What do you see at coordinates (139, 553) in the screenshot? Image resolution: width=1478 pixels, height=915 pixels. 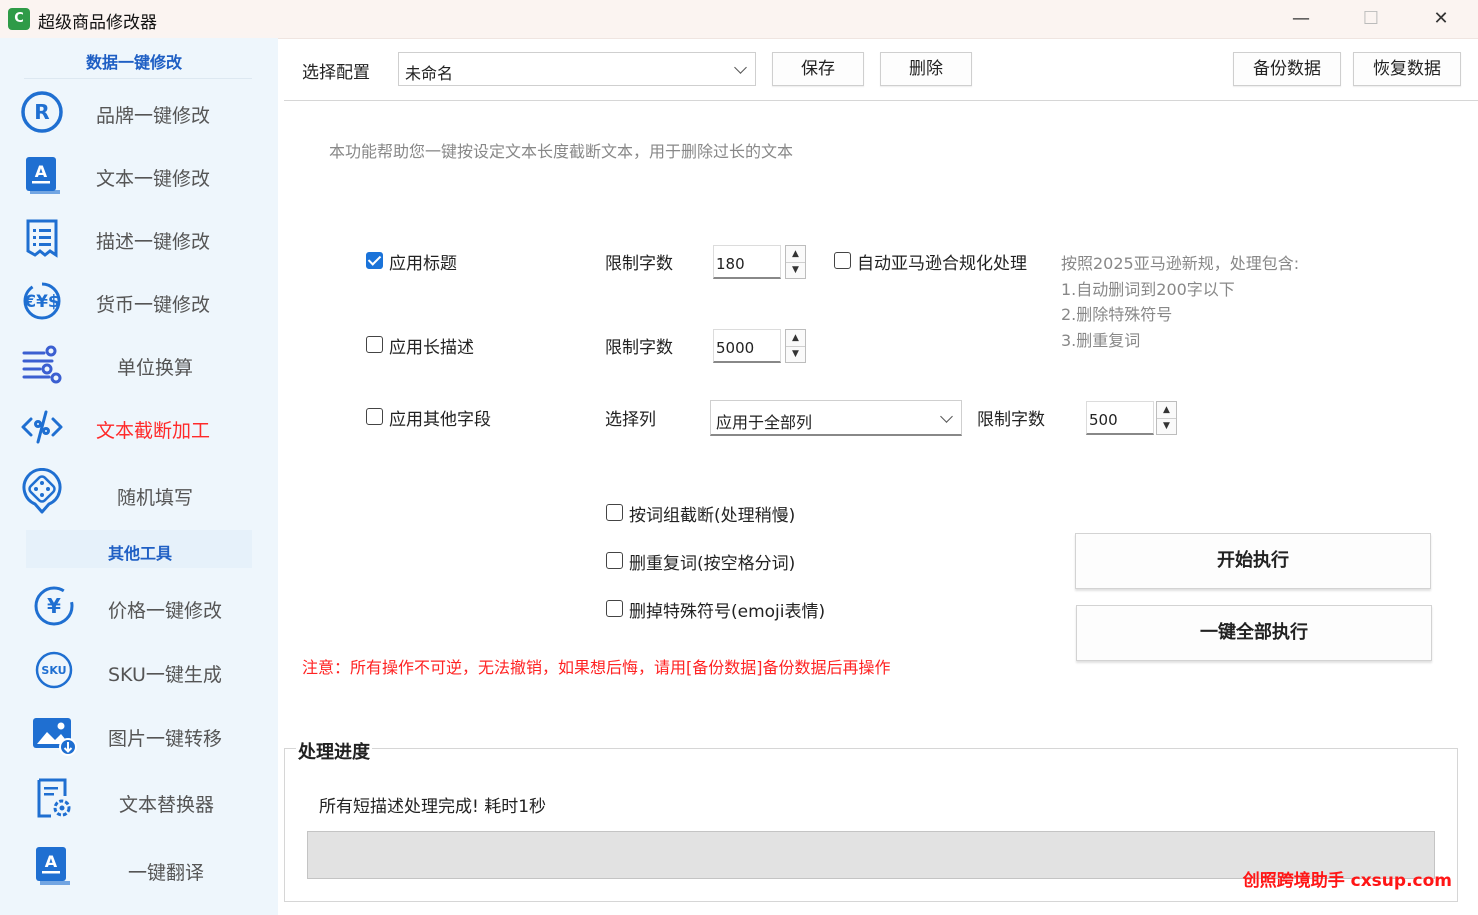 I see `sidebar-section-other: 其他工具` at bounding box center [139, 553].